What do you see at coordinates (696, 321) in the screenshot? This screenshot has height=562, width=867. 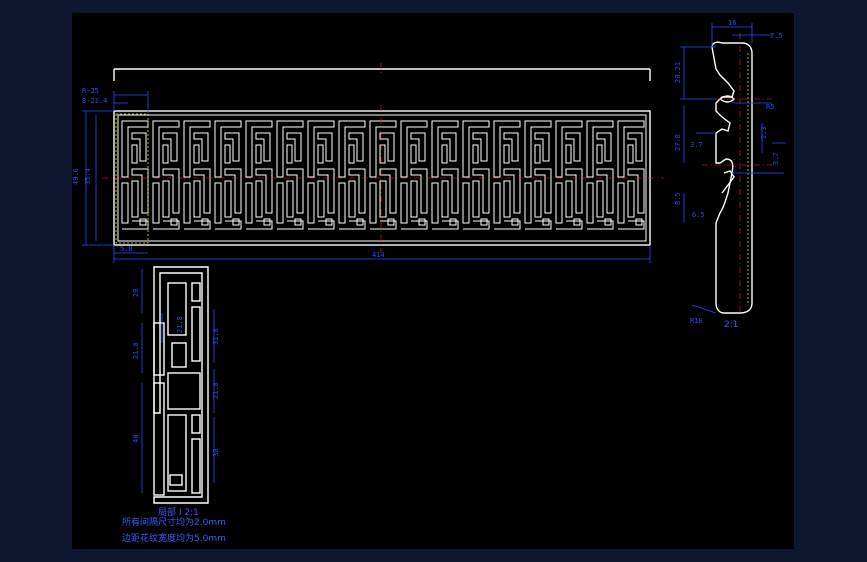 I see `side-dim-r10: R10` at bounding box center [696, 321].